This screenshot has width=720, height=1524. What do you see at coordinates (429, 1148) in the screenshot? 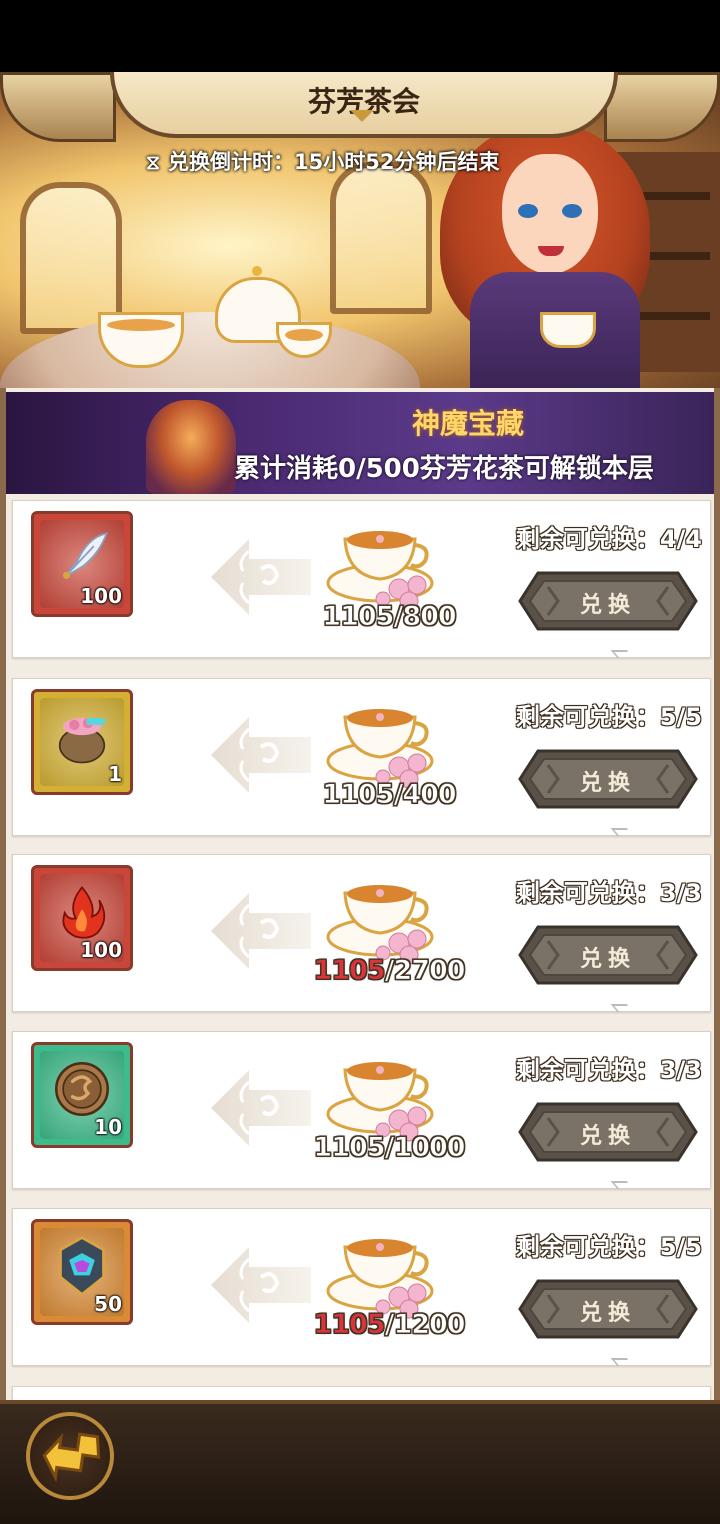
I see `required-amount: 1000` at bounding box center [429, 1148].